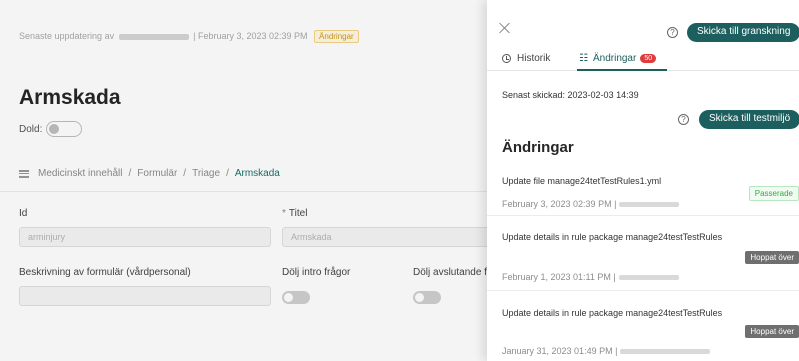 The height and width of the screenshot is (361, 799). What do you see at coordinates (284, 213) in the screenshot?
I see `required-marker: *` at bounding box center [284, 213].